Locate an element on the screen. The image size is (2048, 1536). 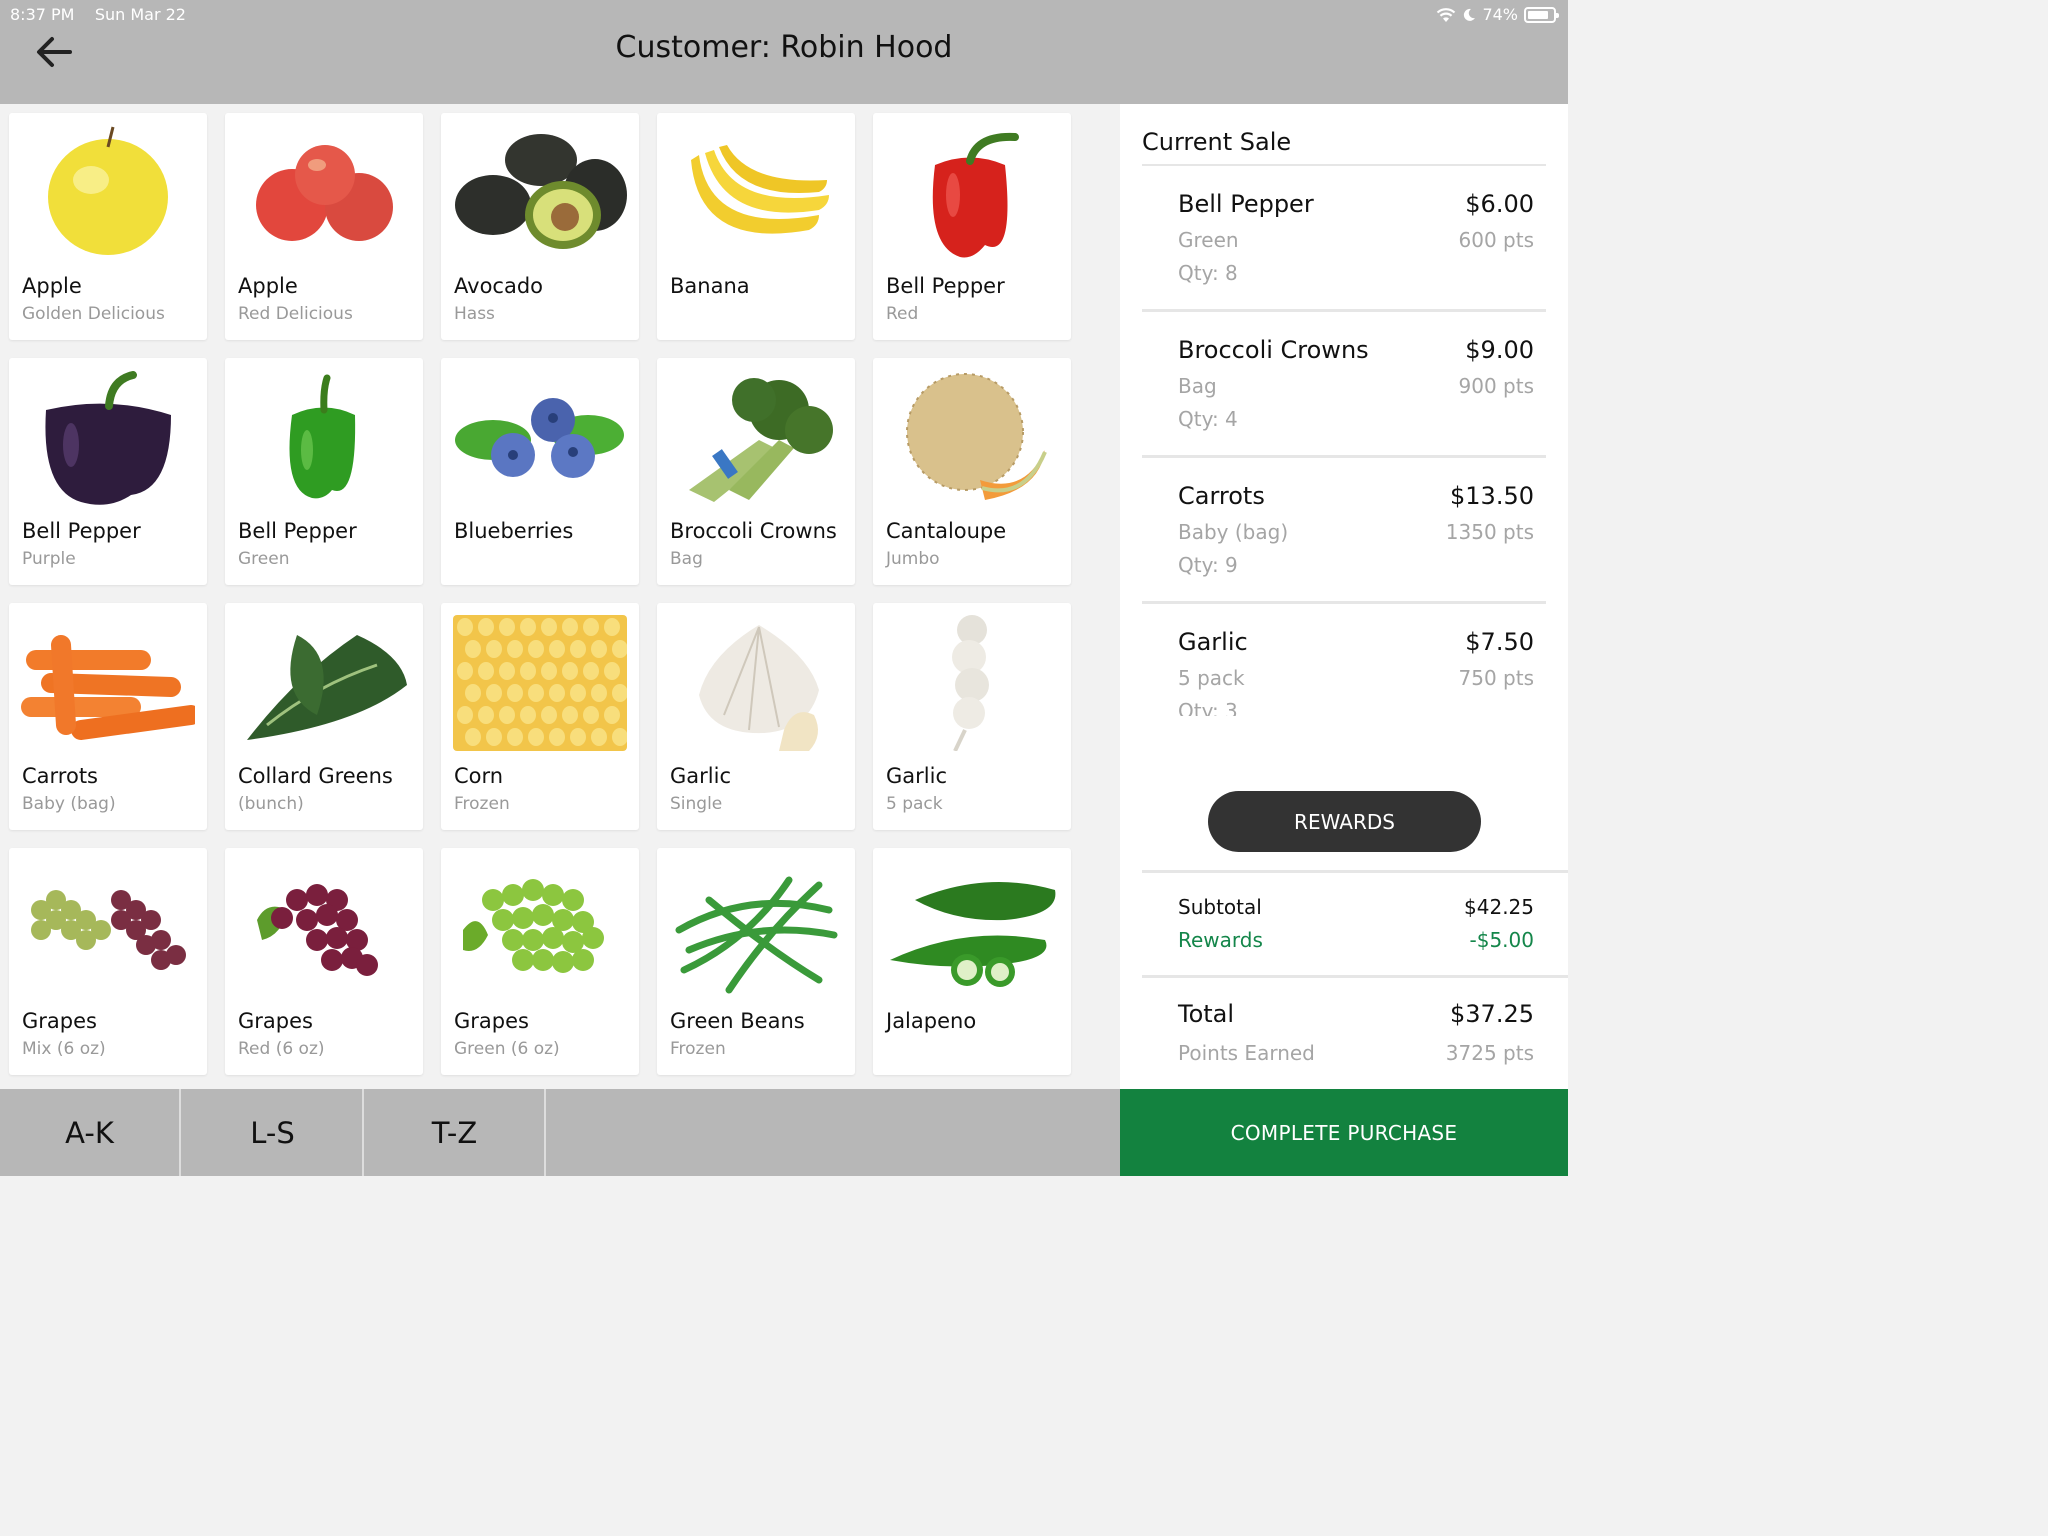
product-tile: Garlic 5 pack is located at coordinates (972, 716).